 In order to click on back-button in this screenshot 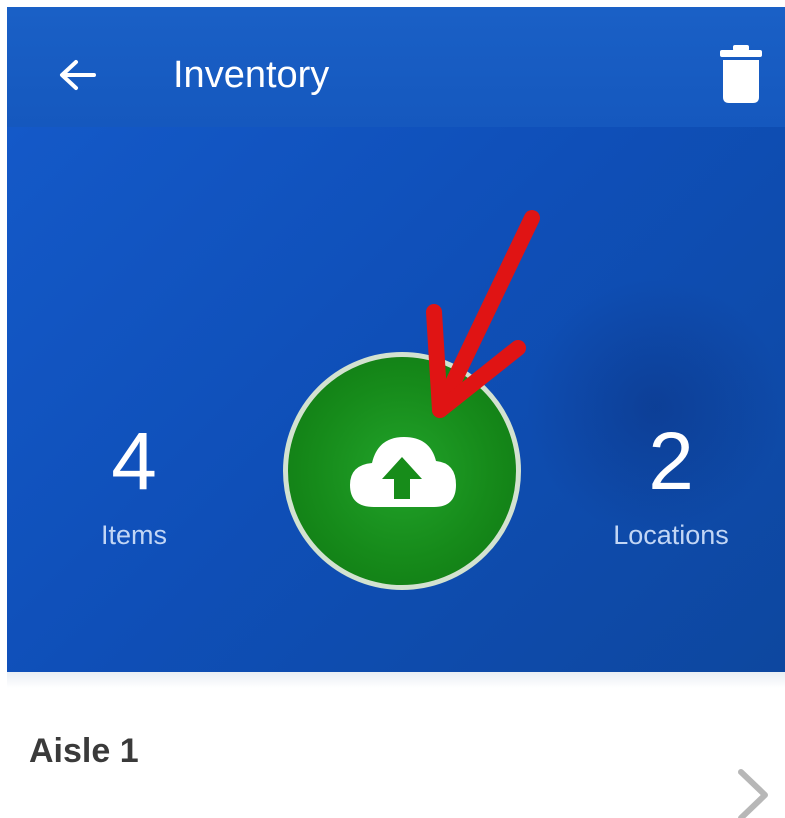, I will do `click(77, 75)`.